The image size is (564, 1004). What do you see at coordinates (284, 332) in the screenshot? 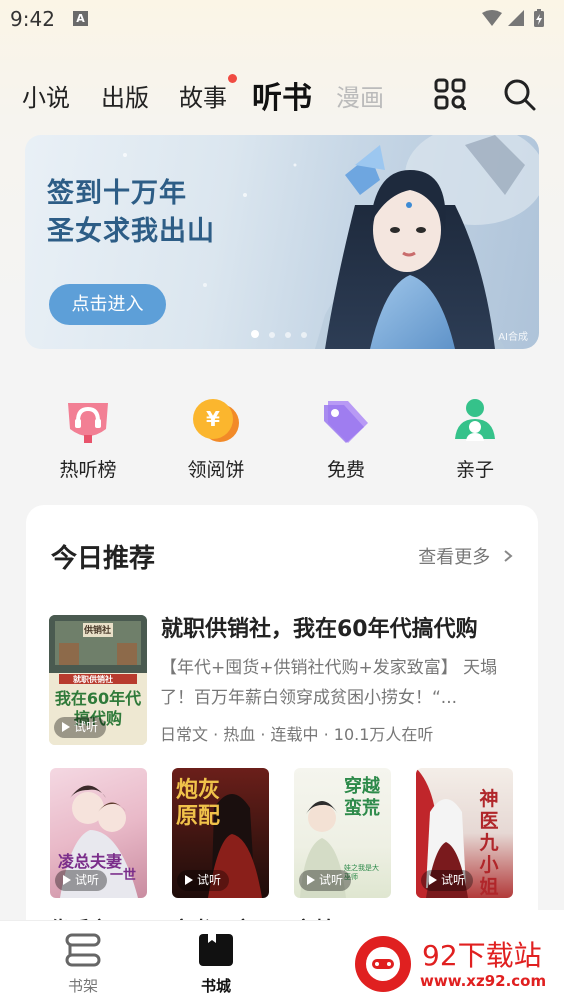
I see `banner-pagination` at bounding box center [284, 332].